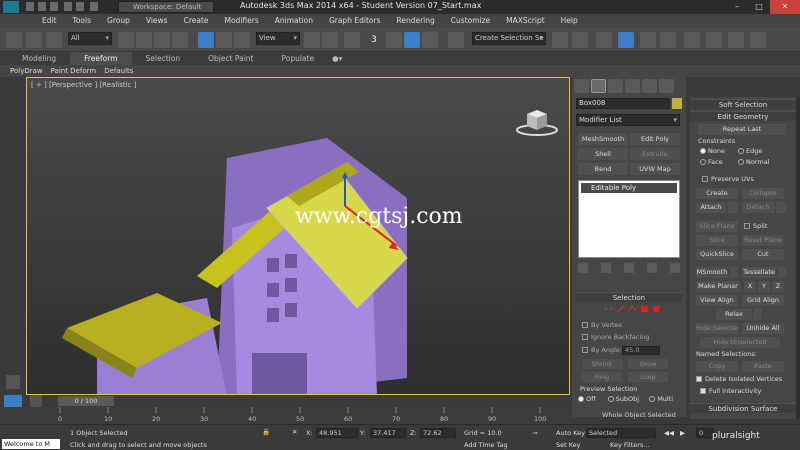  Describe the element at coordinates (330, 40) in the screenshot. I see `select-manipulate-icon` at that location.